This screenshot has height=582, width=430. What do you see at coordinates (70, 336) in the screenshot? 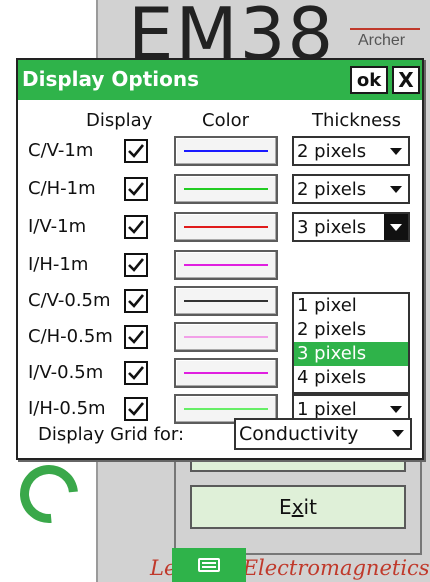
I see `row-label: C/H-0.5m` at bounding box center [70, 336].